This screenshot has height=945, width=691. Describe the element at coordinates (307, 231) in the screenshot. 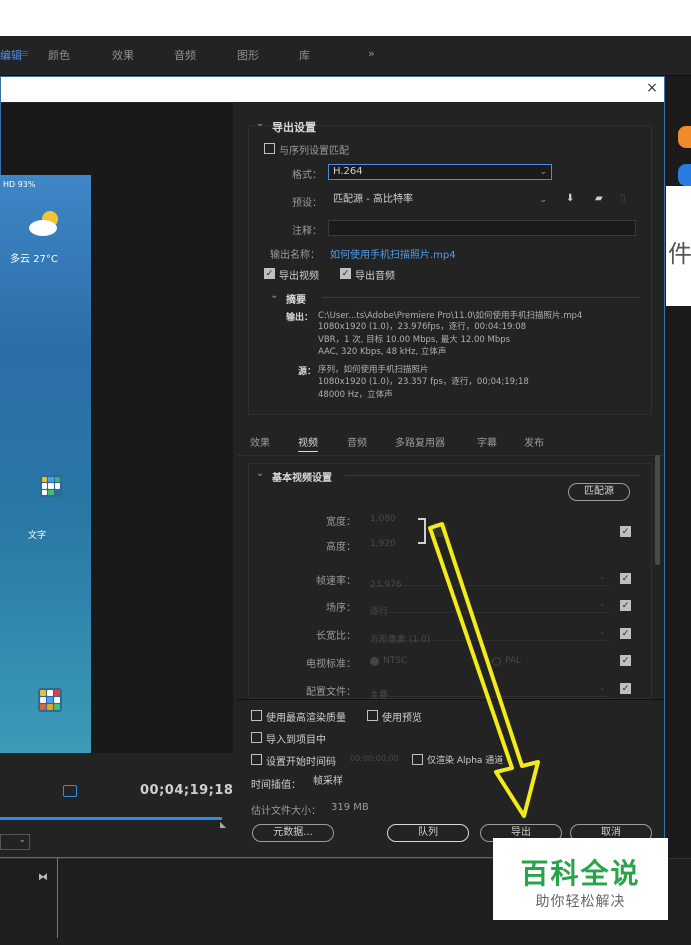

I see `comment-label: 注释：` at that location.